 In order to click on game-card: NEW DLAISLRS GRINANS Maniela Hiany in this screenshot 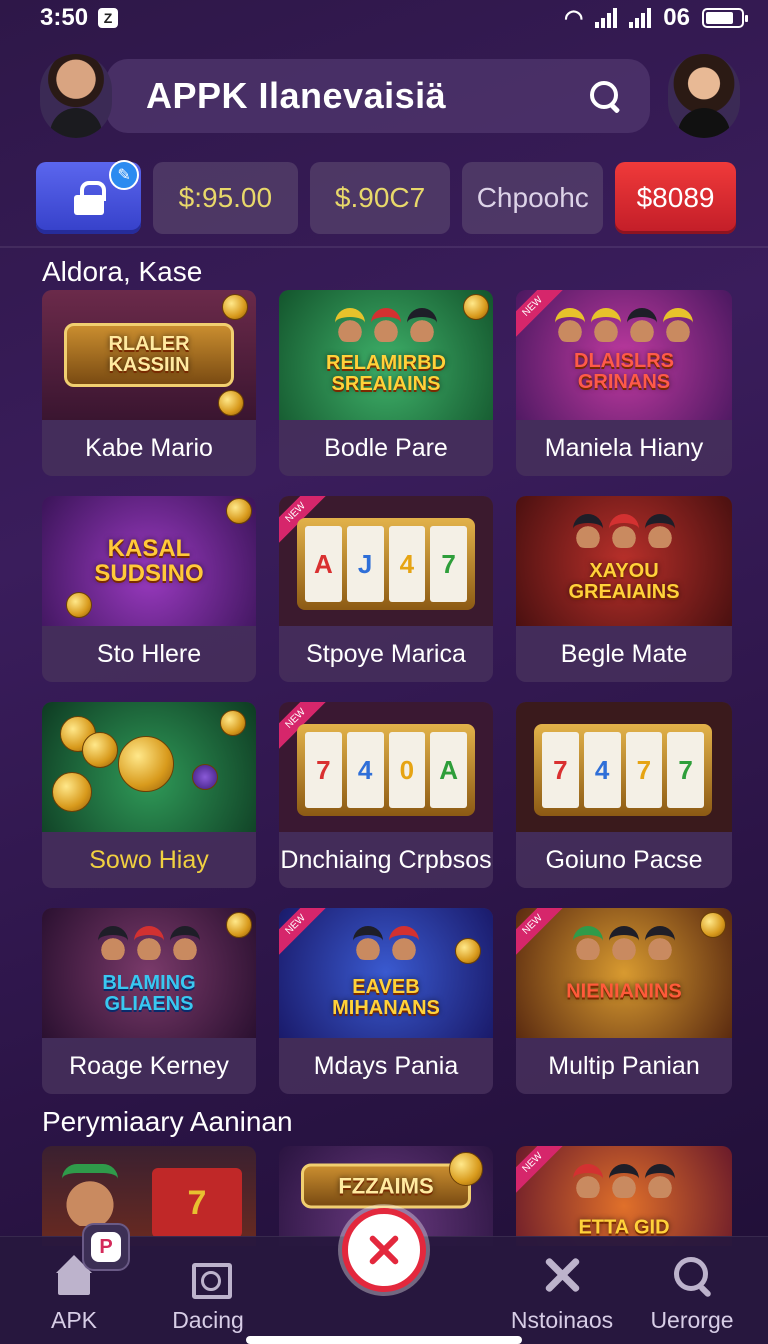, I will do `click(624, 383)`.